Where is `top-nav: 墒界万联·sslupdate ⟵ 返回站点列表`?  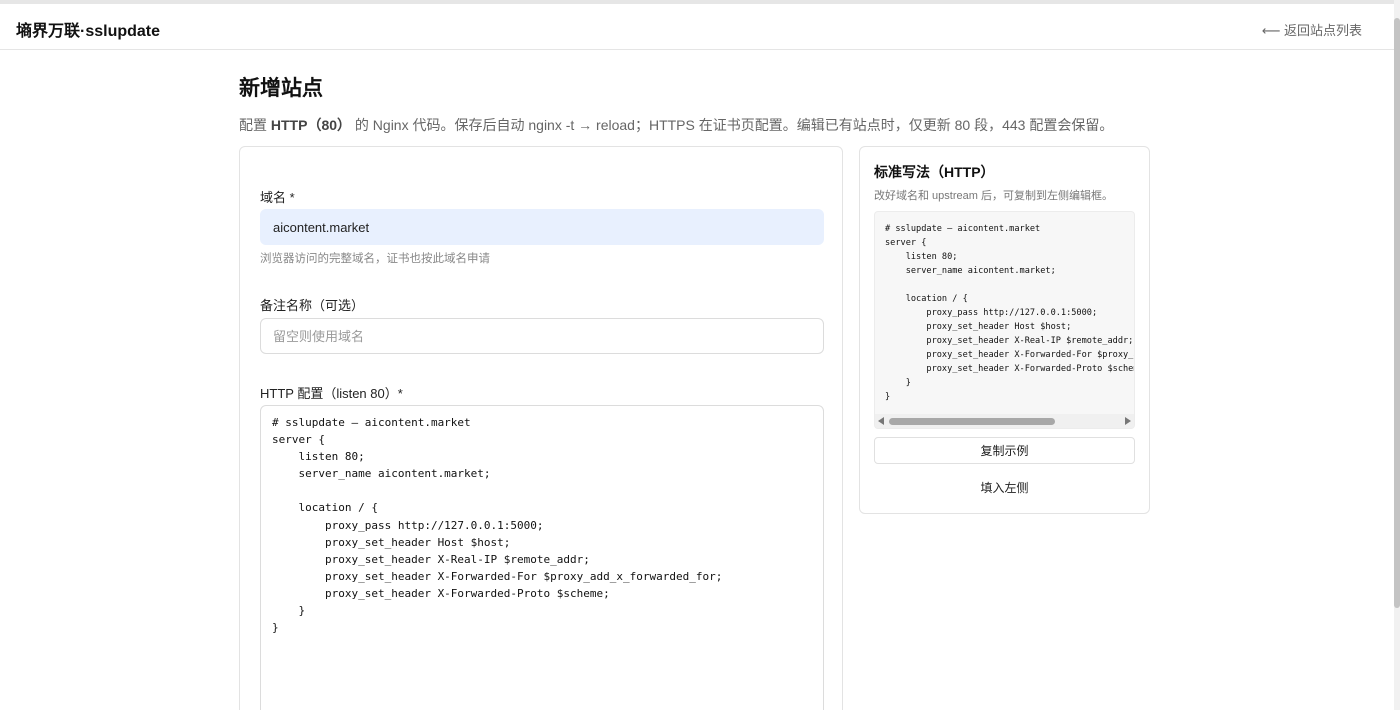
top-nav: 墒界万联·sslupdate ⟵ 返回站点列表 is located at coordinates (697, 27).